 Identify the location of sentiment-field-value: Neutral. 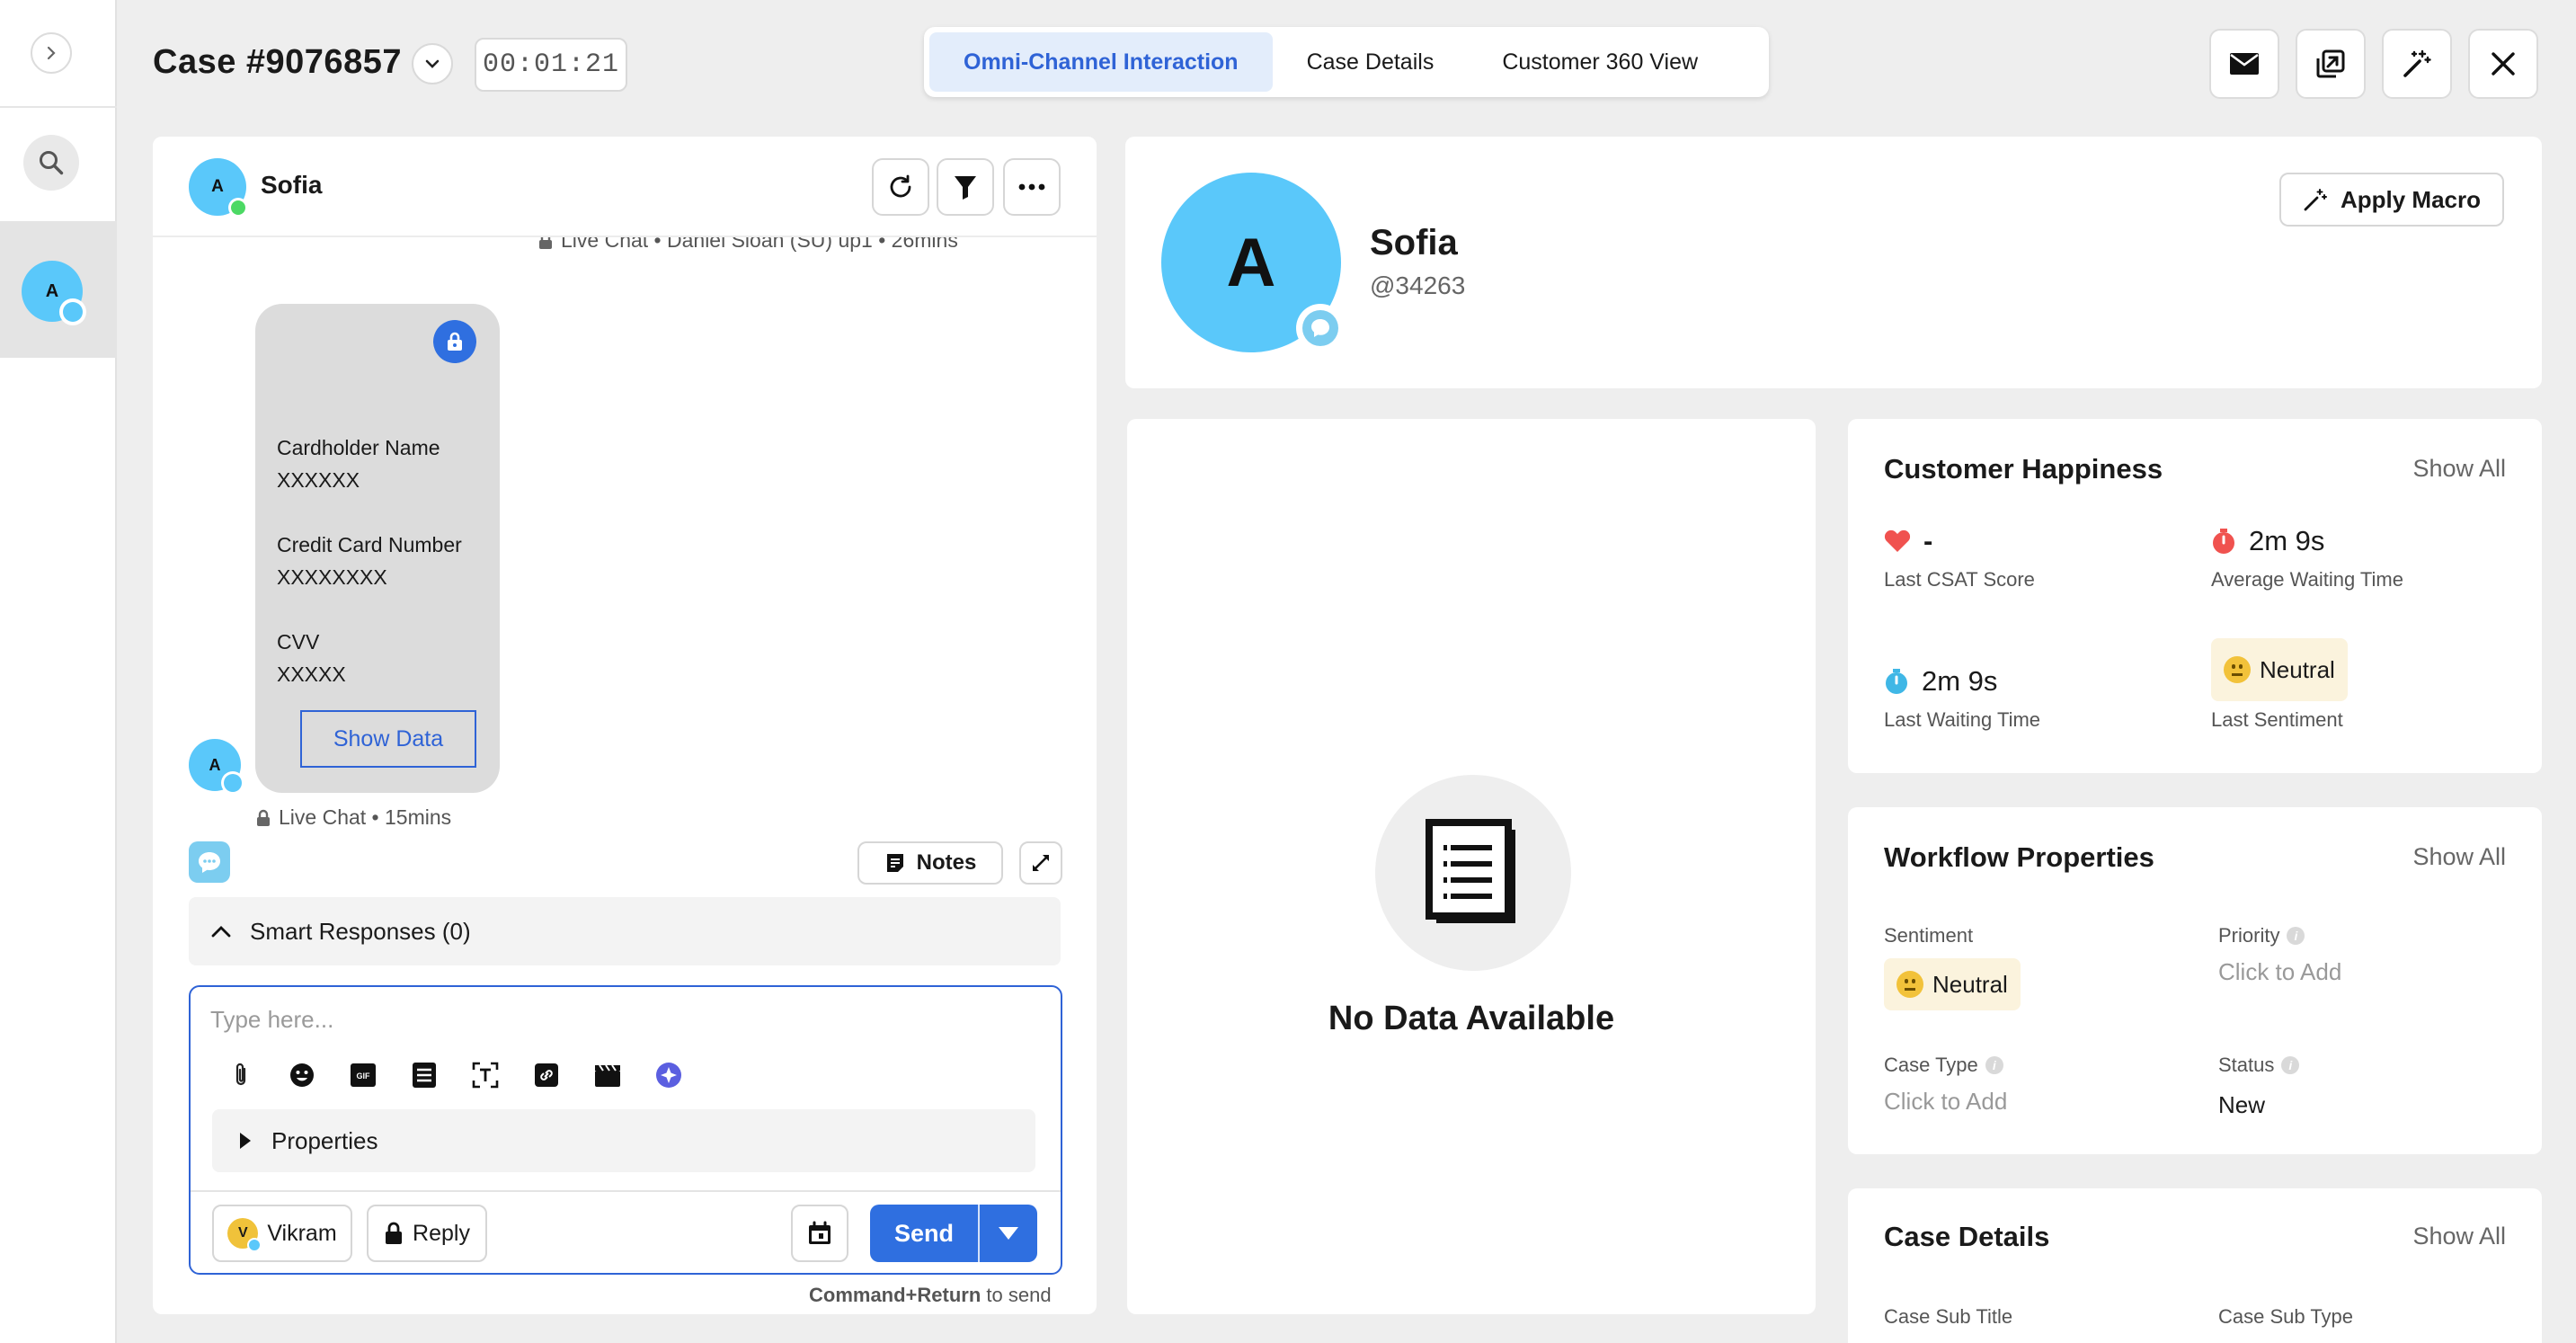
(1953, 984).